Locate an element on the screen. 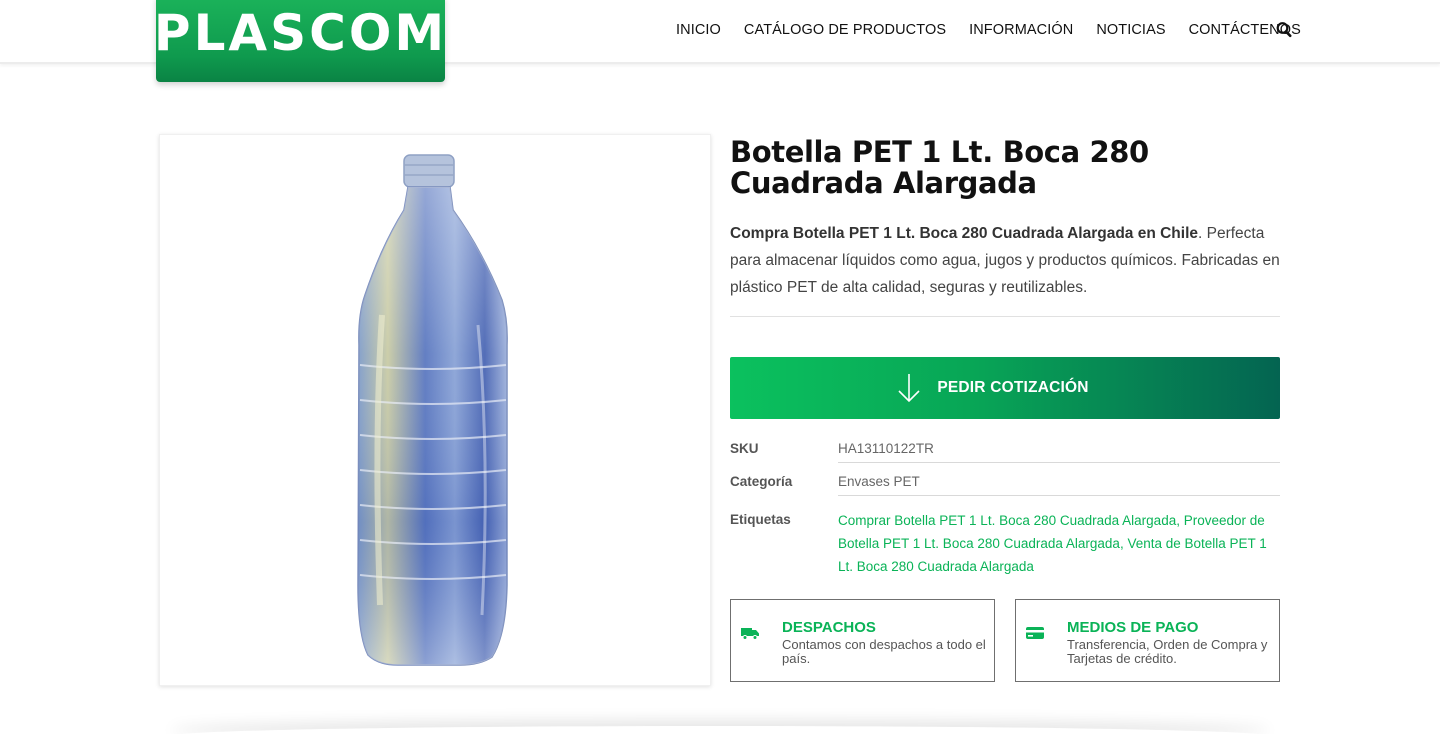  bottle-image is located at coordinates (432, 410).